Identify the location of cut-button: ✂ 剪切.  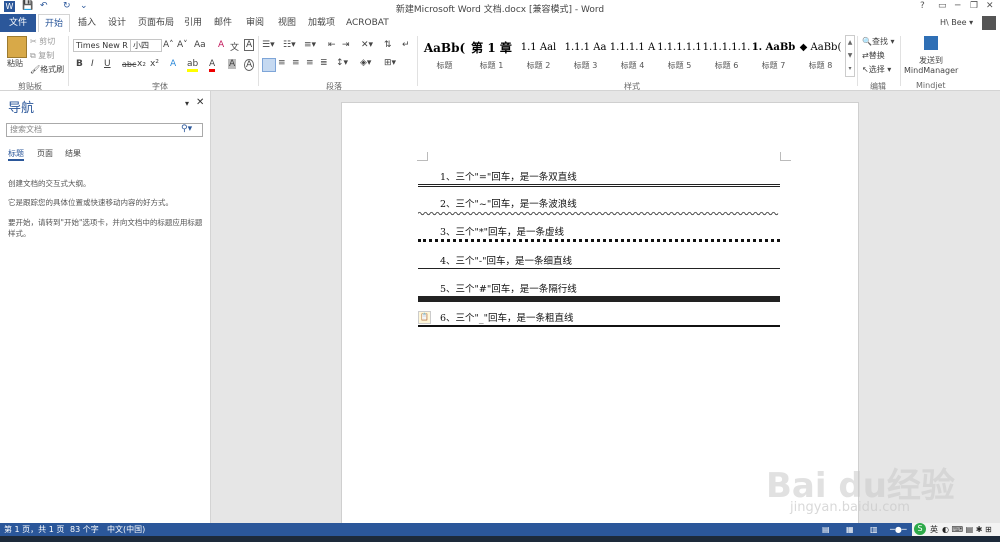
(42, 41).